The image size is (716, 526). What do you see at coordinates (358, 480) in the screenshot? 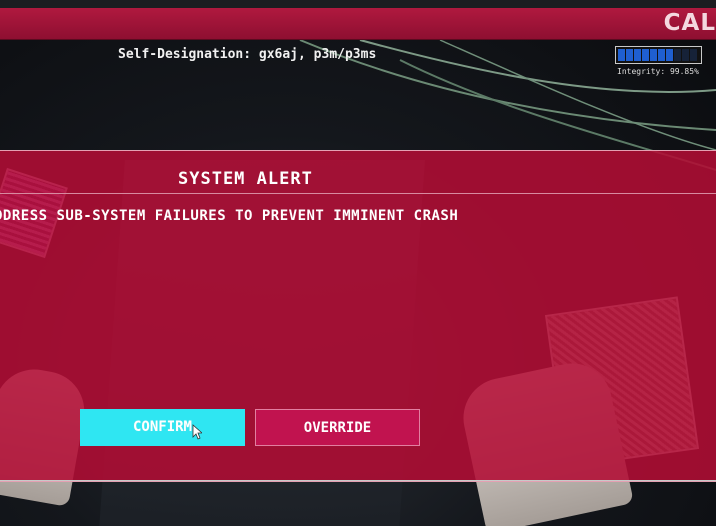
I see `dialog-bottom-rule` at bounding box center [358, 480].